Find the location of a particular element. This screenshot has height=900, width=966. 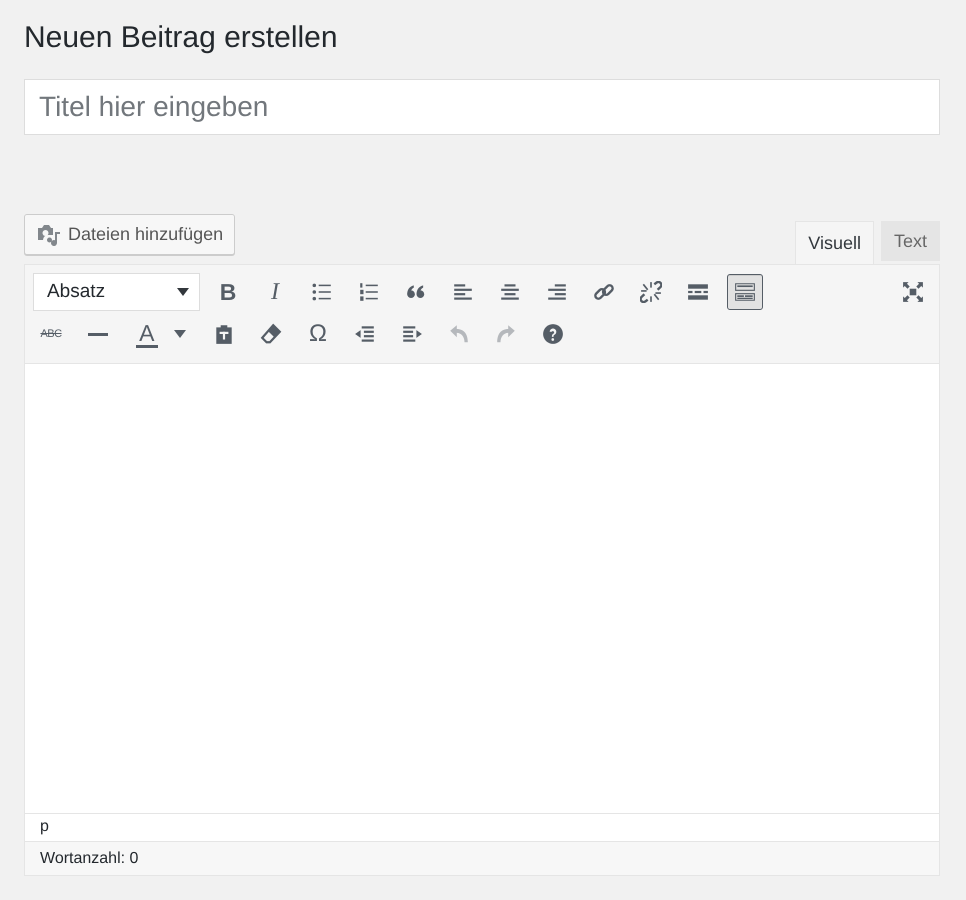

page-heading: Neuen Beitrag erstellen is located at coordinates (181, 38).